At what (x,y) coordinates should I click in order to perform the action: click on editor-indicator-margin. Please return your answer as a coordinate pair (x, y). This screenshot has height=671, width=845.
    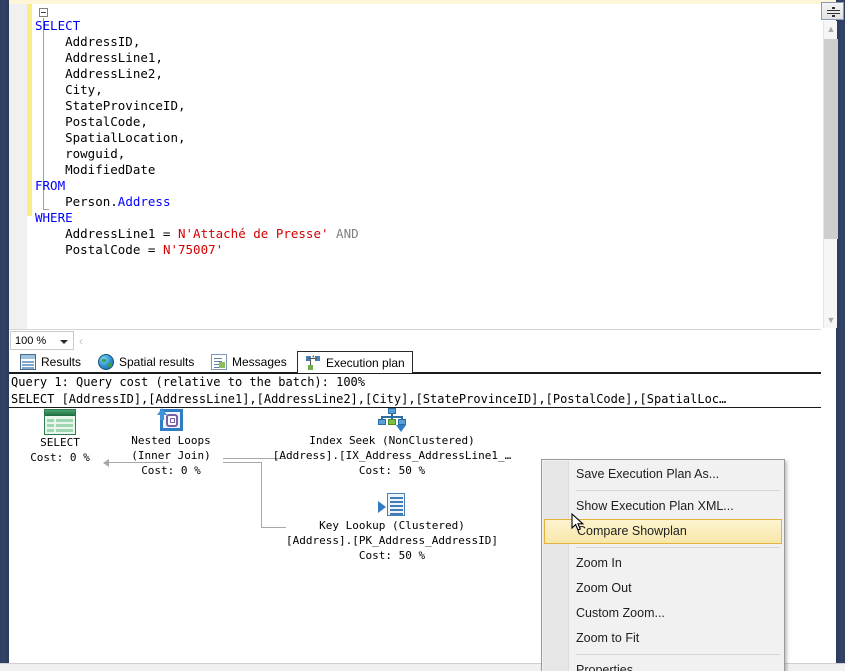
    Looking at the image, I should click on (18, 166).